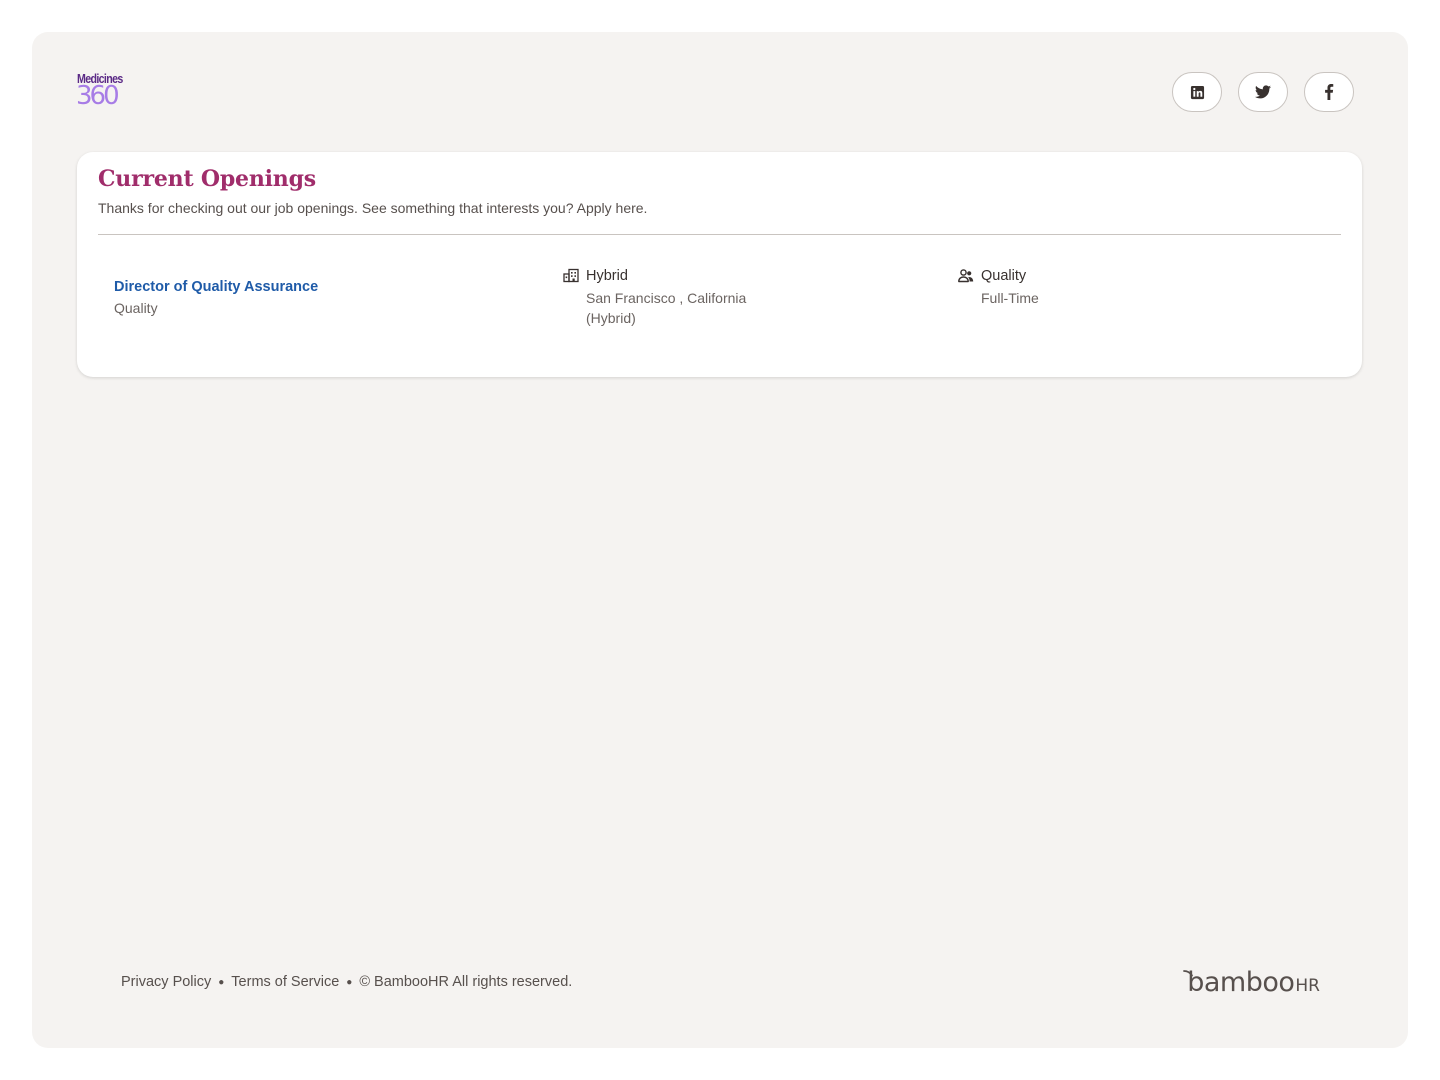 The height and width of the screenshot is (1080, 1440). What do you see at coordinates (611, 318) in the screenshot?
I see `location-note: (Hybrid)` at bounding box center [611, 318].